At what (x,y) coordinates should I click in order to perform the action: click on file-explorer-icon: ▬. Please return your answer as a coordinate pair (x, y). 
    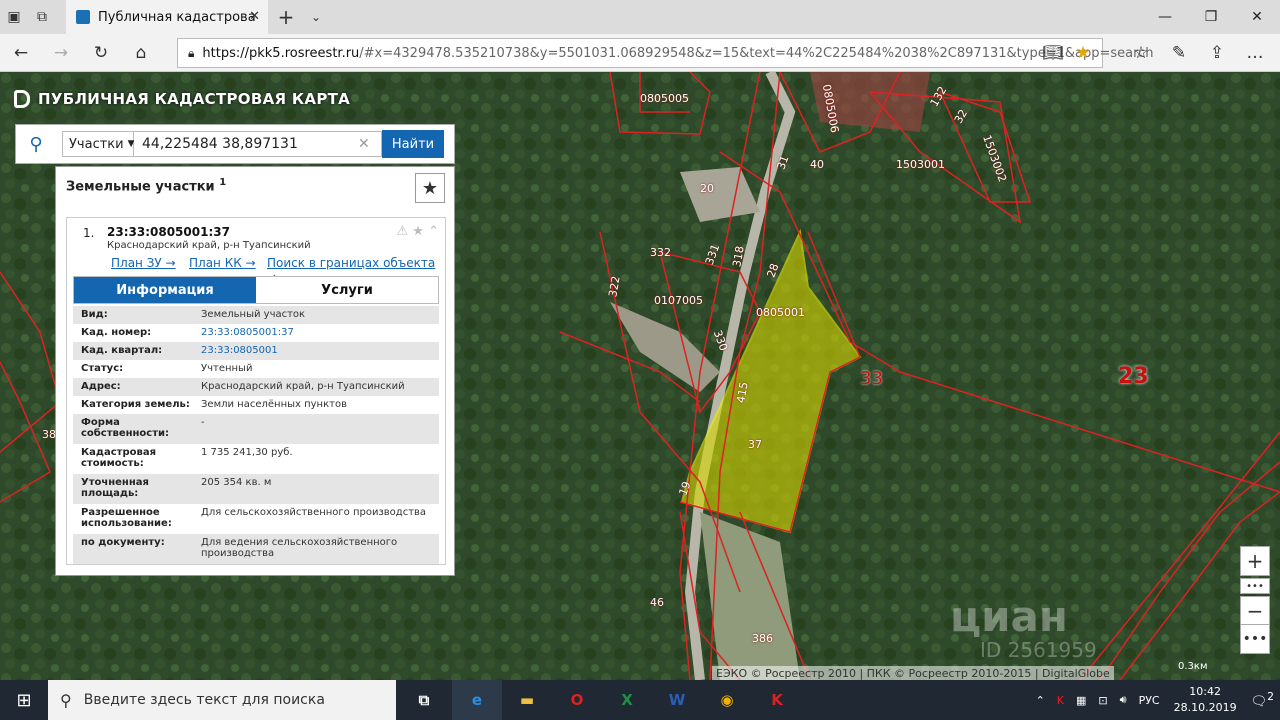
    Looking at the image, I should click on (527, 700).